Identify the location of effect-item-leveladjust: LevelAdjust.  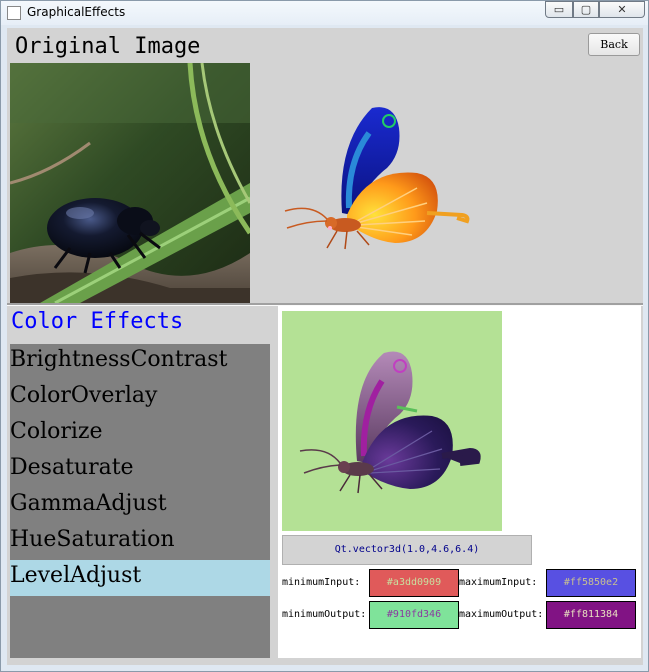
(140, 578).